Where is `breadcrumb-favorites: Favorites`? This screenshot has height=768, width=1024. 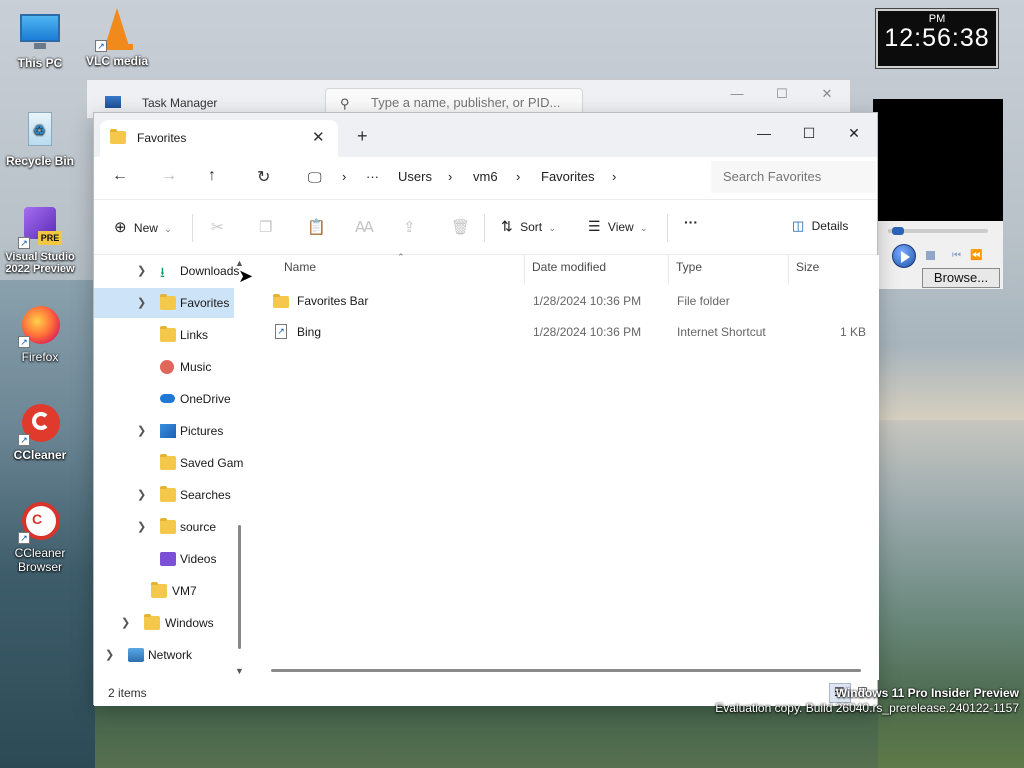
breadcrumb-favorites: Favorites is located at coordinates (567, 176).